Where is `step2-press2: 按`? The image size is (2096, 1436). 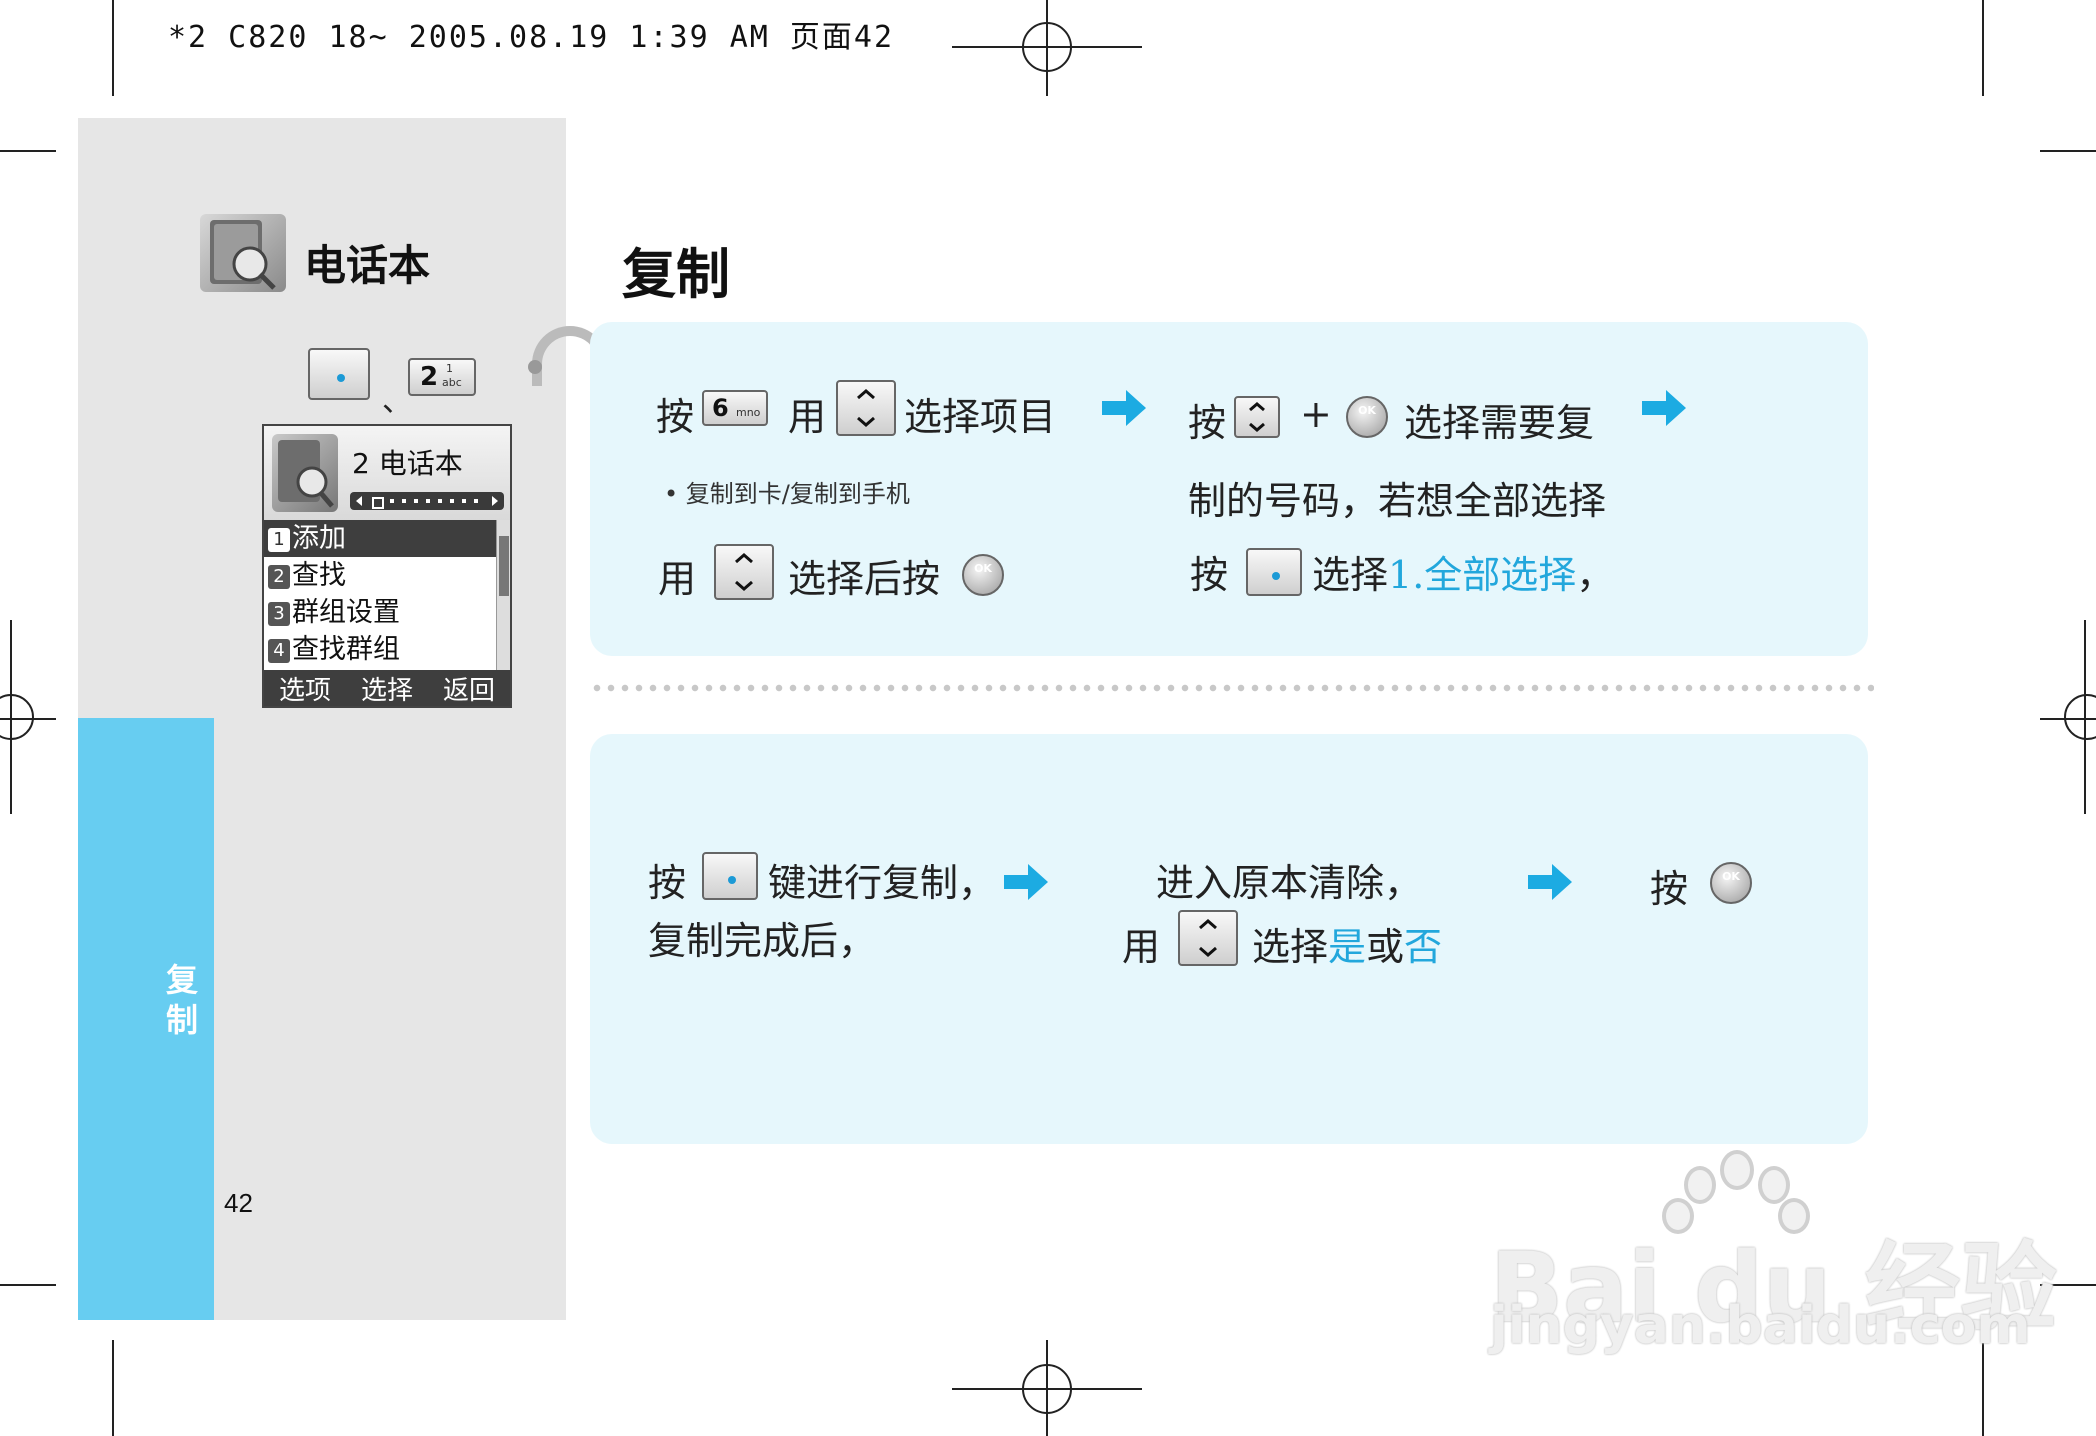
step2-press2: 按 is located at coordinates (1209, 575).